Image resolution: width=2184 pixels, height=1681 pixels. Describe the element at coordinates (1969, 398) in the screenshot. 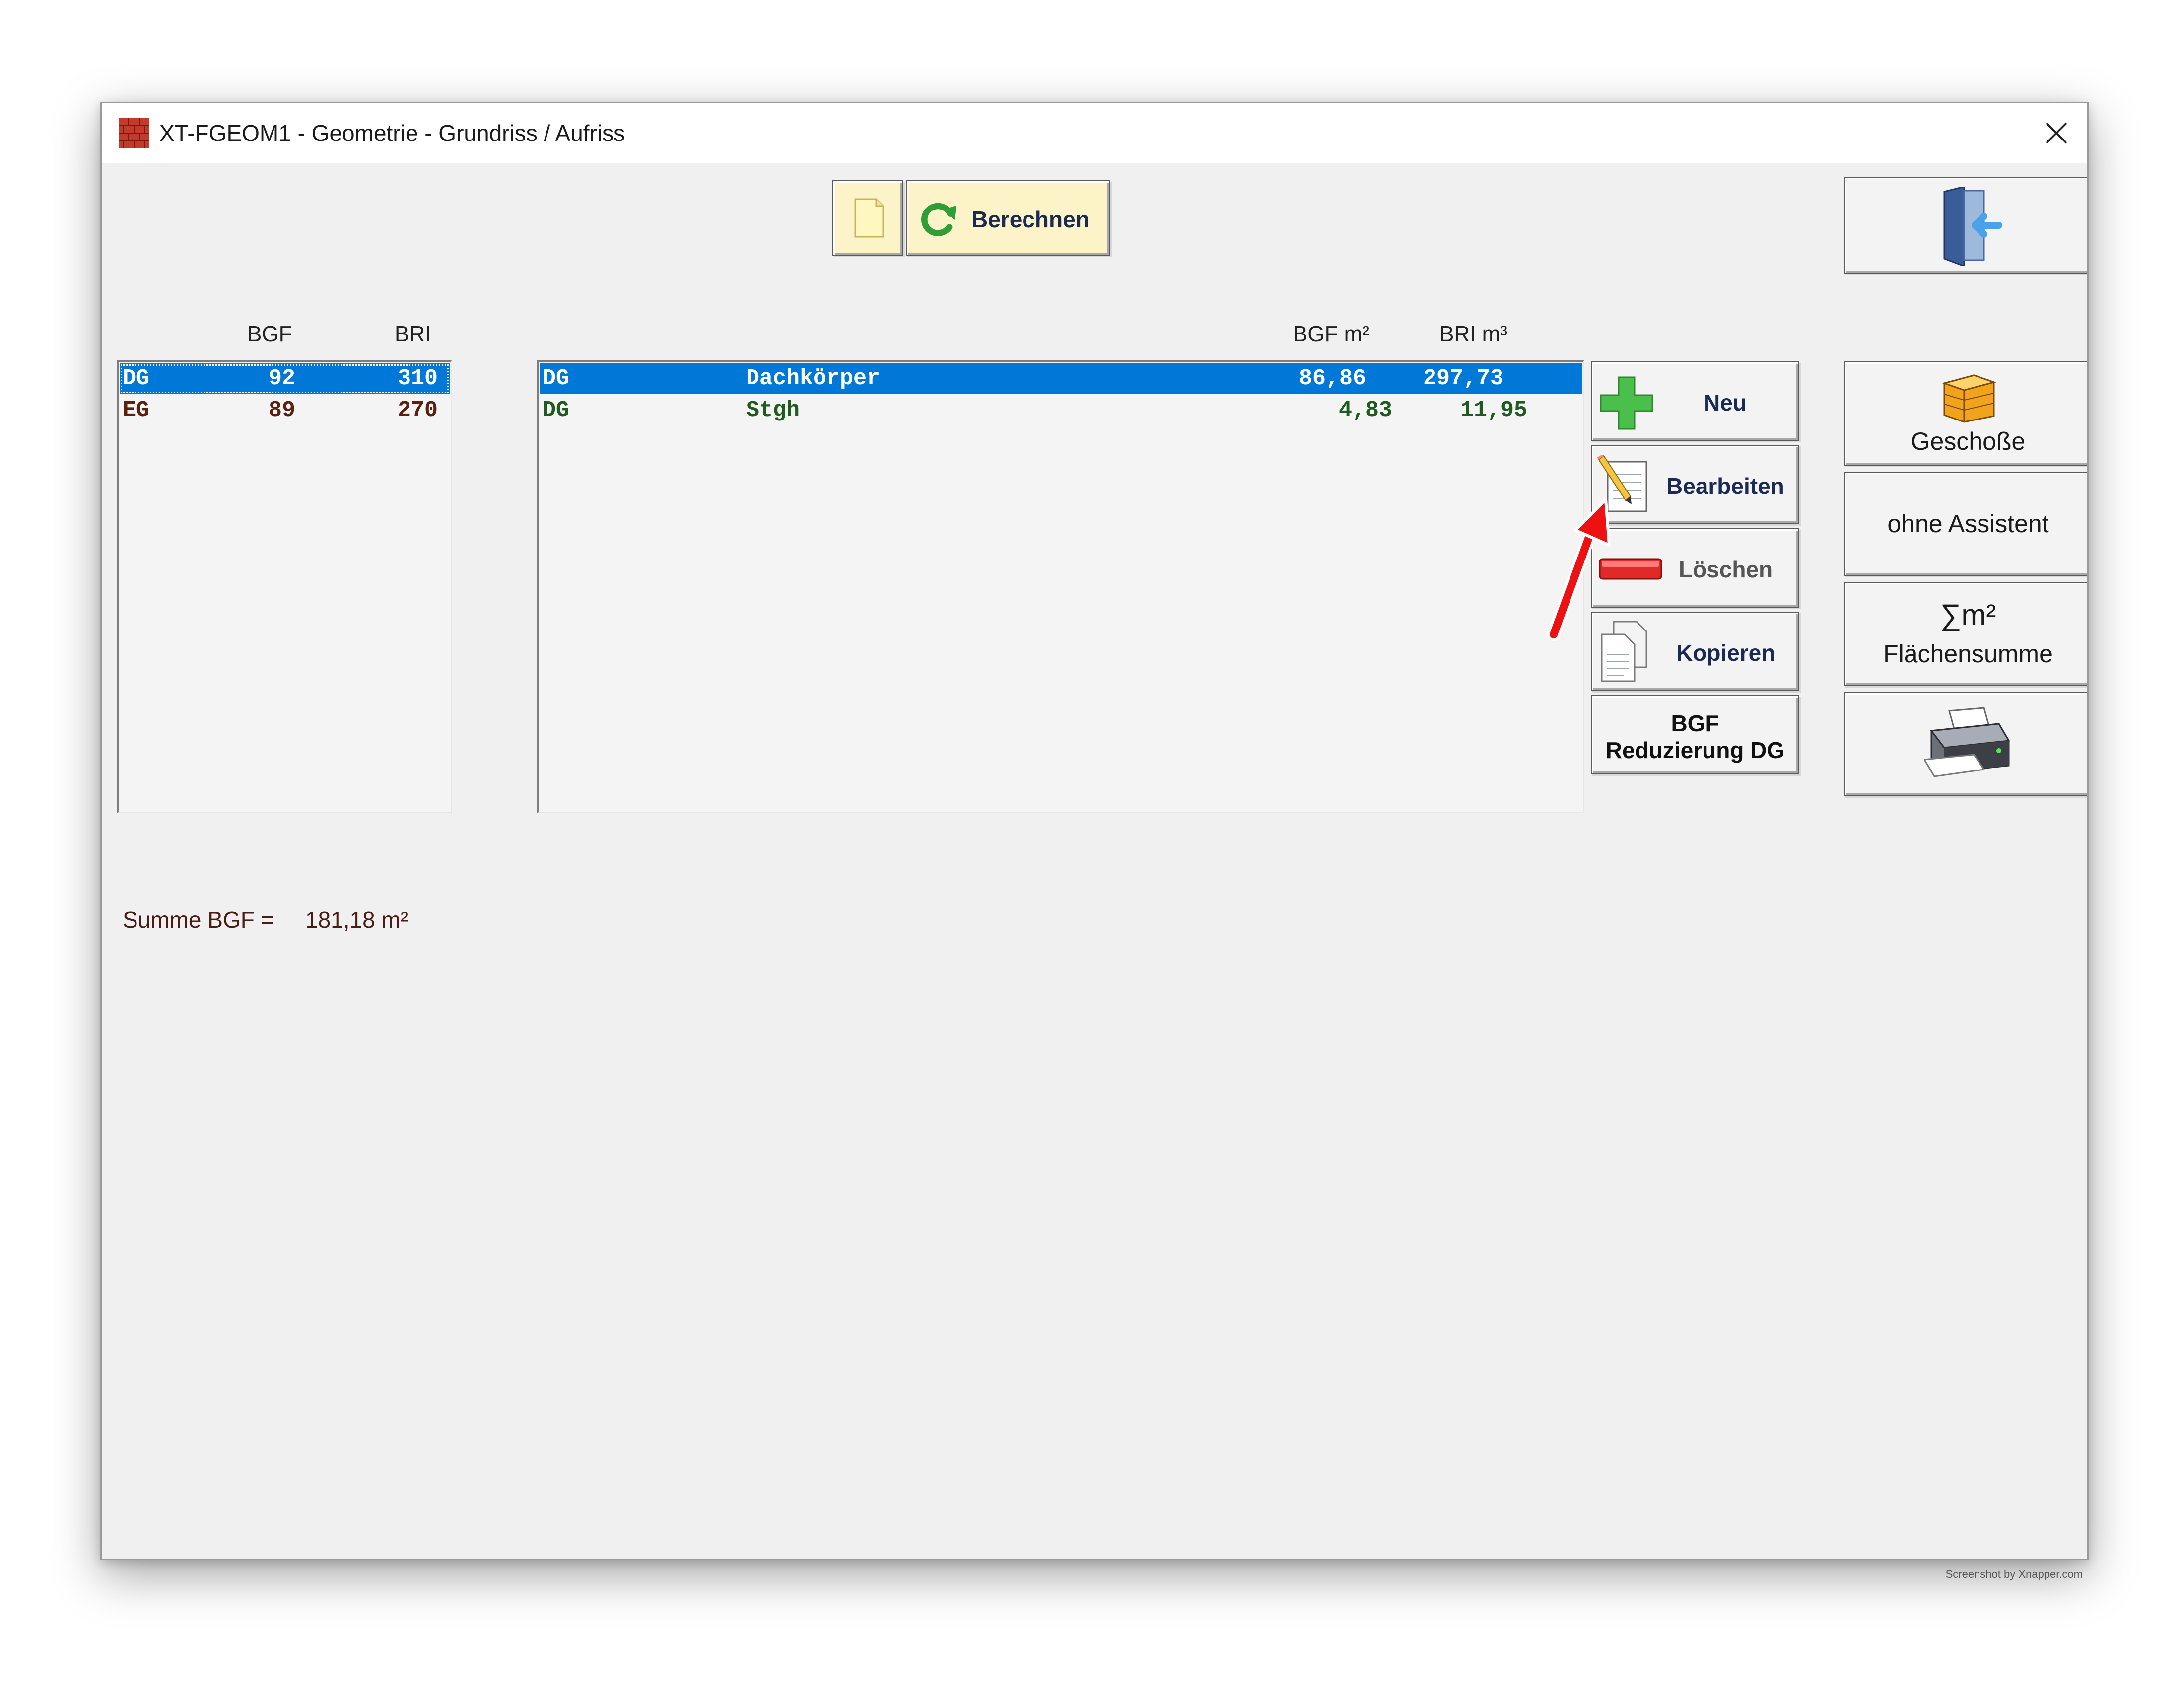

I see `building-icon` at that location.